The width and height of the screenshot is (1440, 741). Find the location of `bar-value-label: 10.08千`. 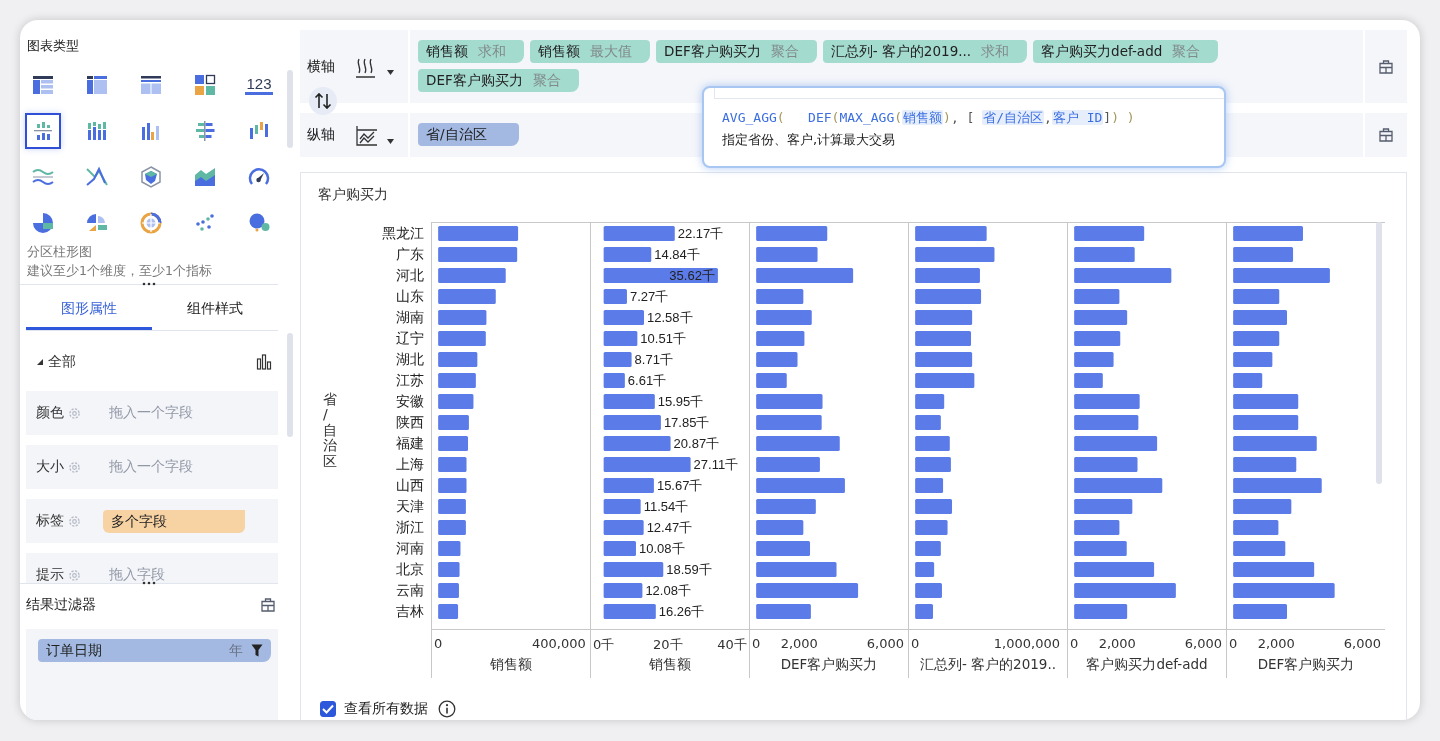

bar-value-label: 10.08千 is located at coordinates (662, 548).